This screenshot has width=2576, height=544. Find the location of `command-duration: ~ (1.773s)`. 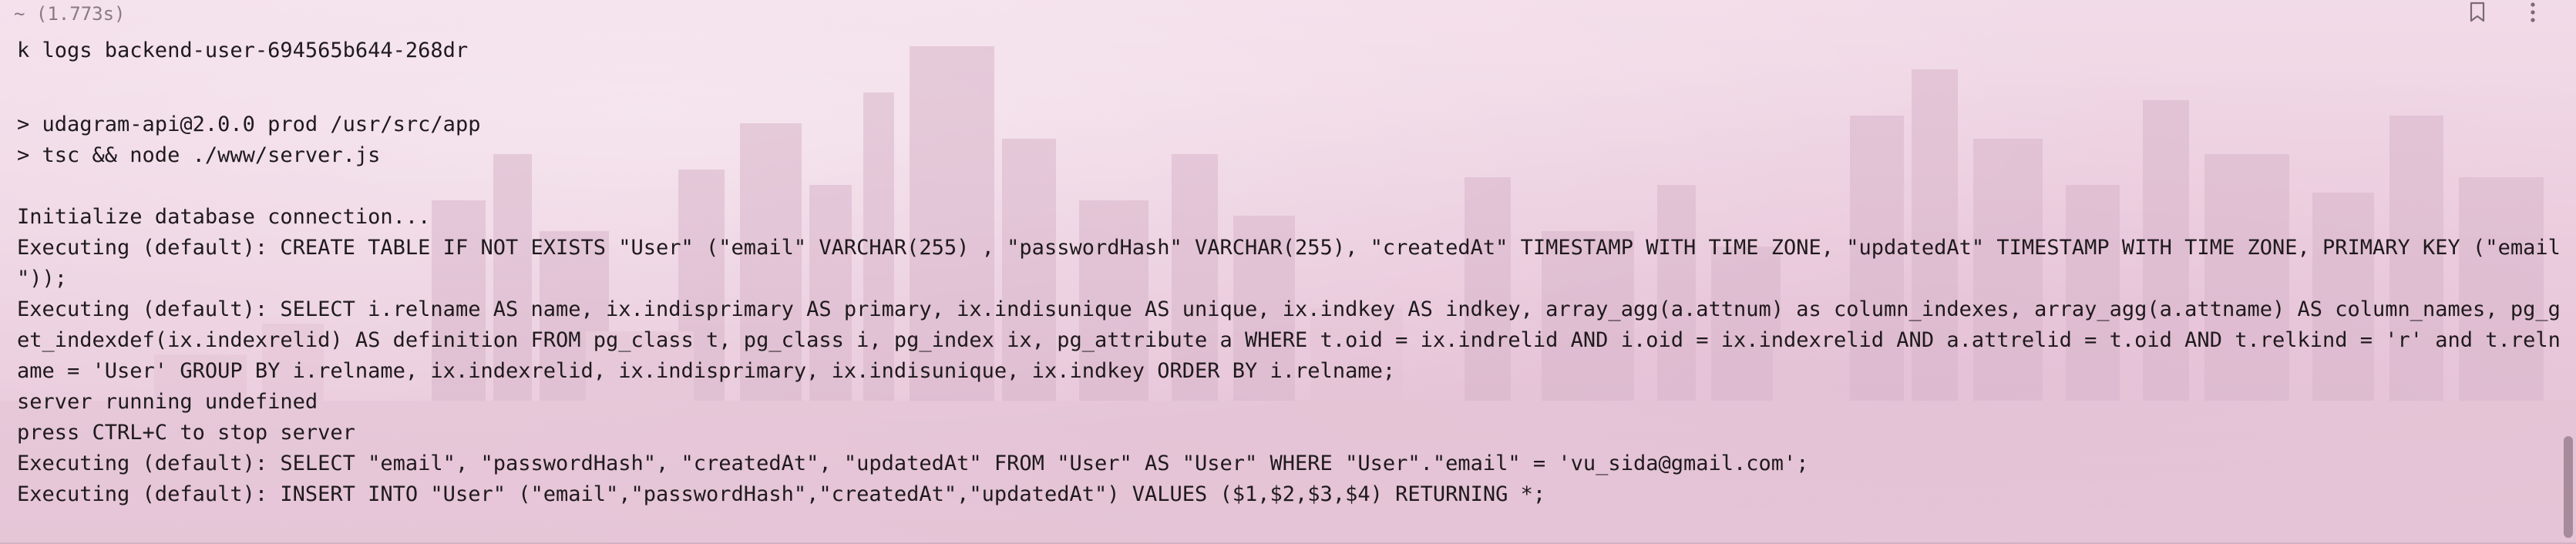

command-duration: ~ (1.773s) is located at coordinates (70, 14).